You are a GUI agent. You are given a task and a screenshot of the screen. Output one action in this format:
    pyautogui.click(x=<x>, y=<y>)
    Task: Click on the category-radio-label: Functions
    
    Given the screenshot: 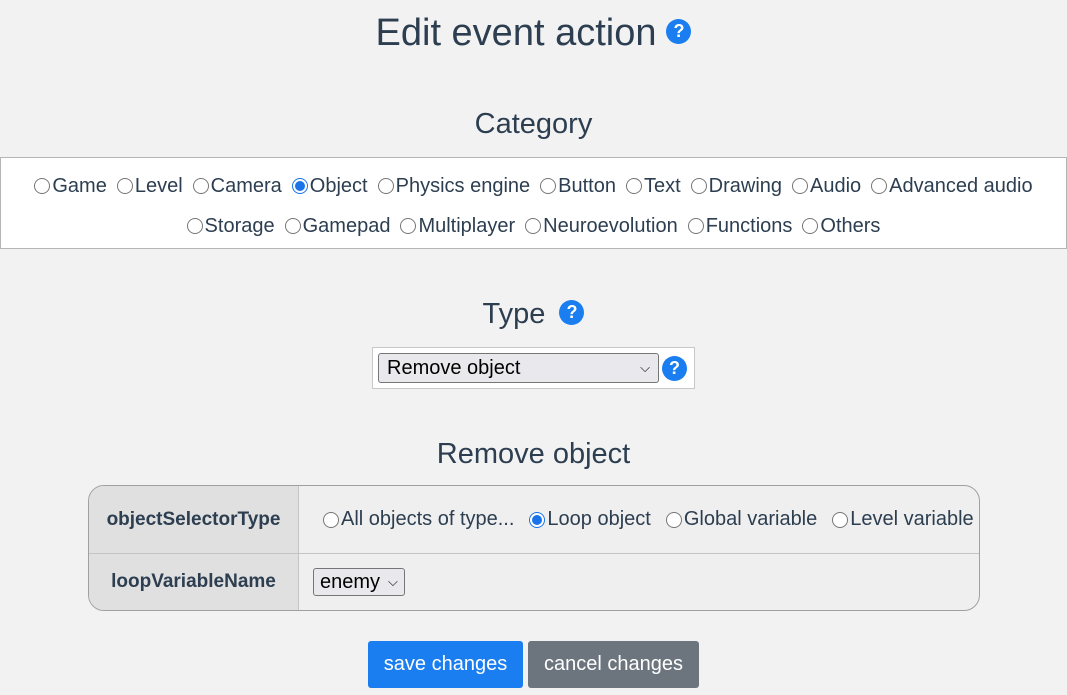 What is the action you would take?
    pyautogui.click(x=749, y=225)
    